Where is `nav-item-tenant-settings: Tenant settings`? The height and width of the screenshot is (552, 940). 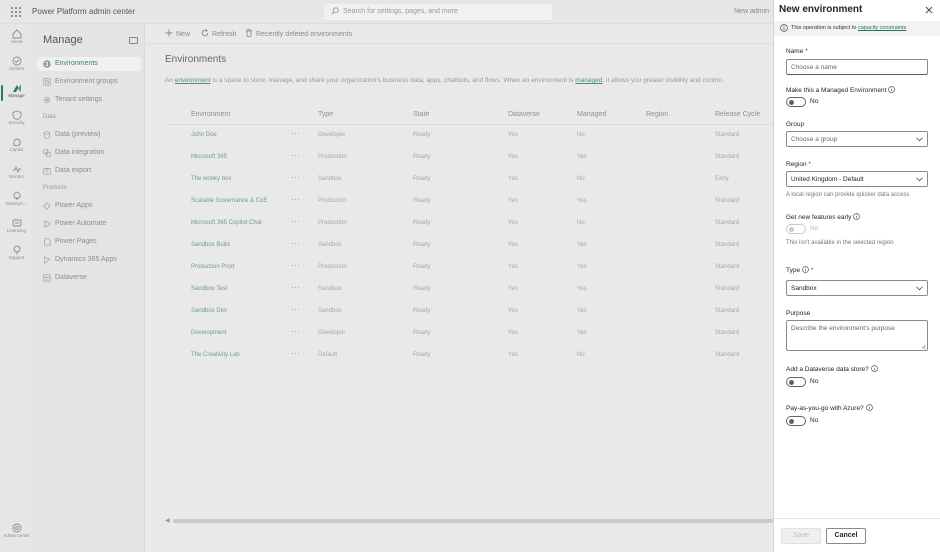 nav-item-tenant-settings: Tenant settings is located at coordinates (89, 100).